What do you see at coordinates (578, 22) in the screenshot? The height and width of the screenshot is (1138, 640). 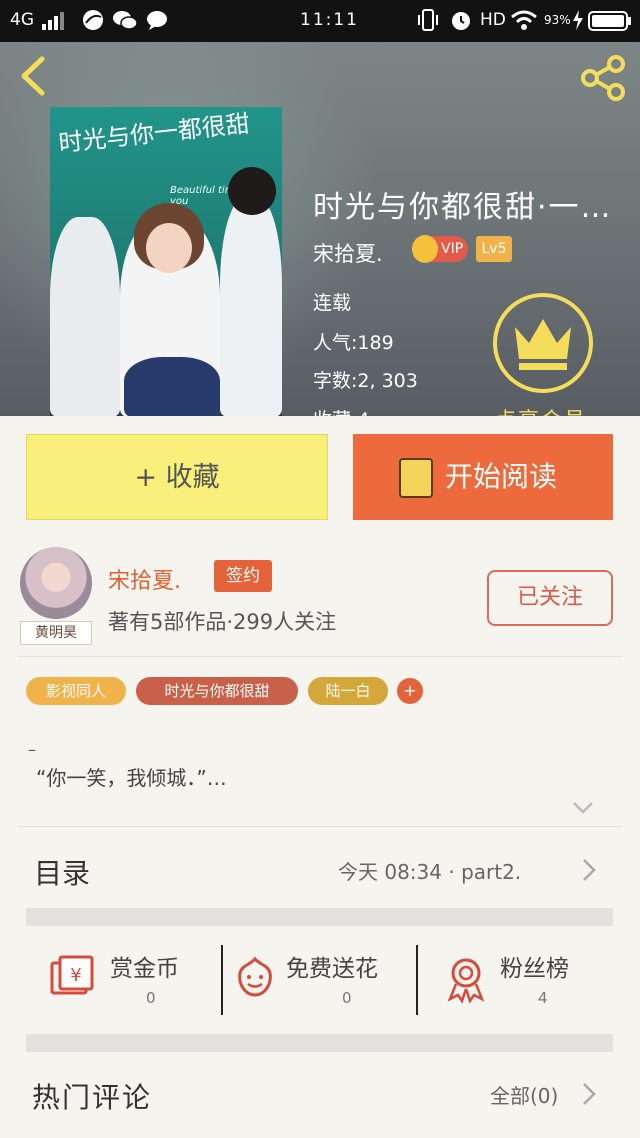 I see `charging-icon` at bounding box center [578, 22].